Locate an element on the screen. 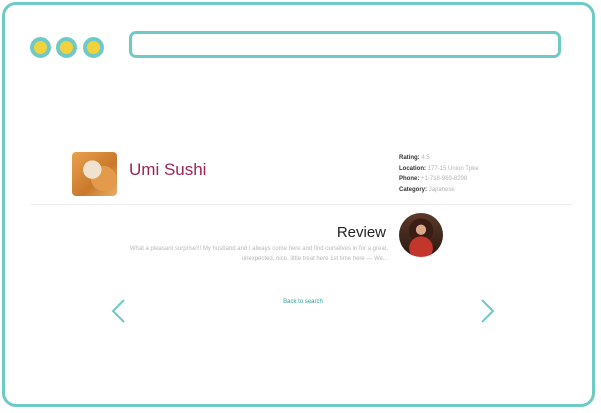 Image resolution: width=601 pixels, height=413 pixels. restaurant-photo is located at coordinates (94, 174).